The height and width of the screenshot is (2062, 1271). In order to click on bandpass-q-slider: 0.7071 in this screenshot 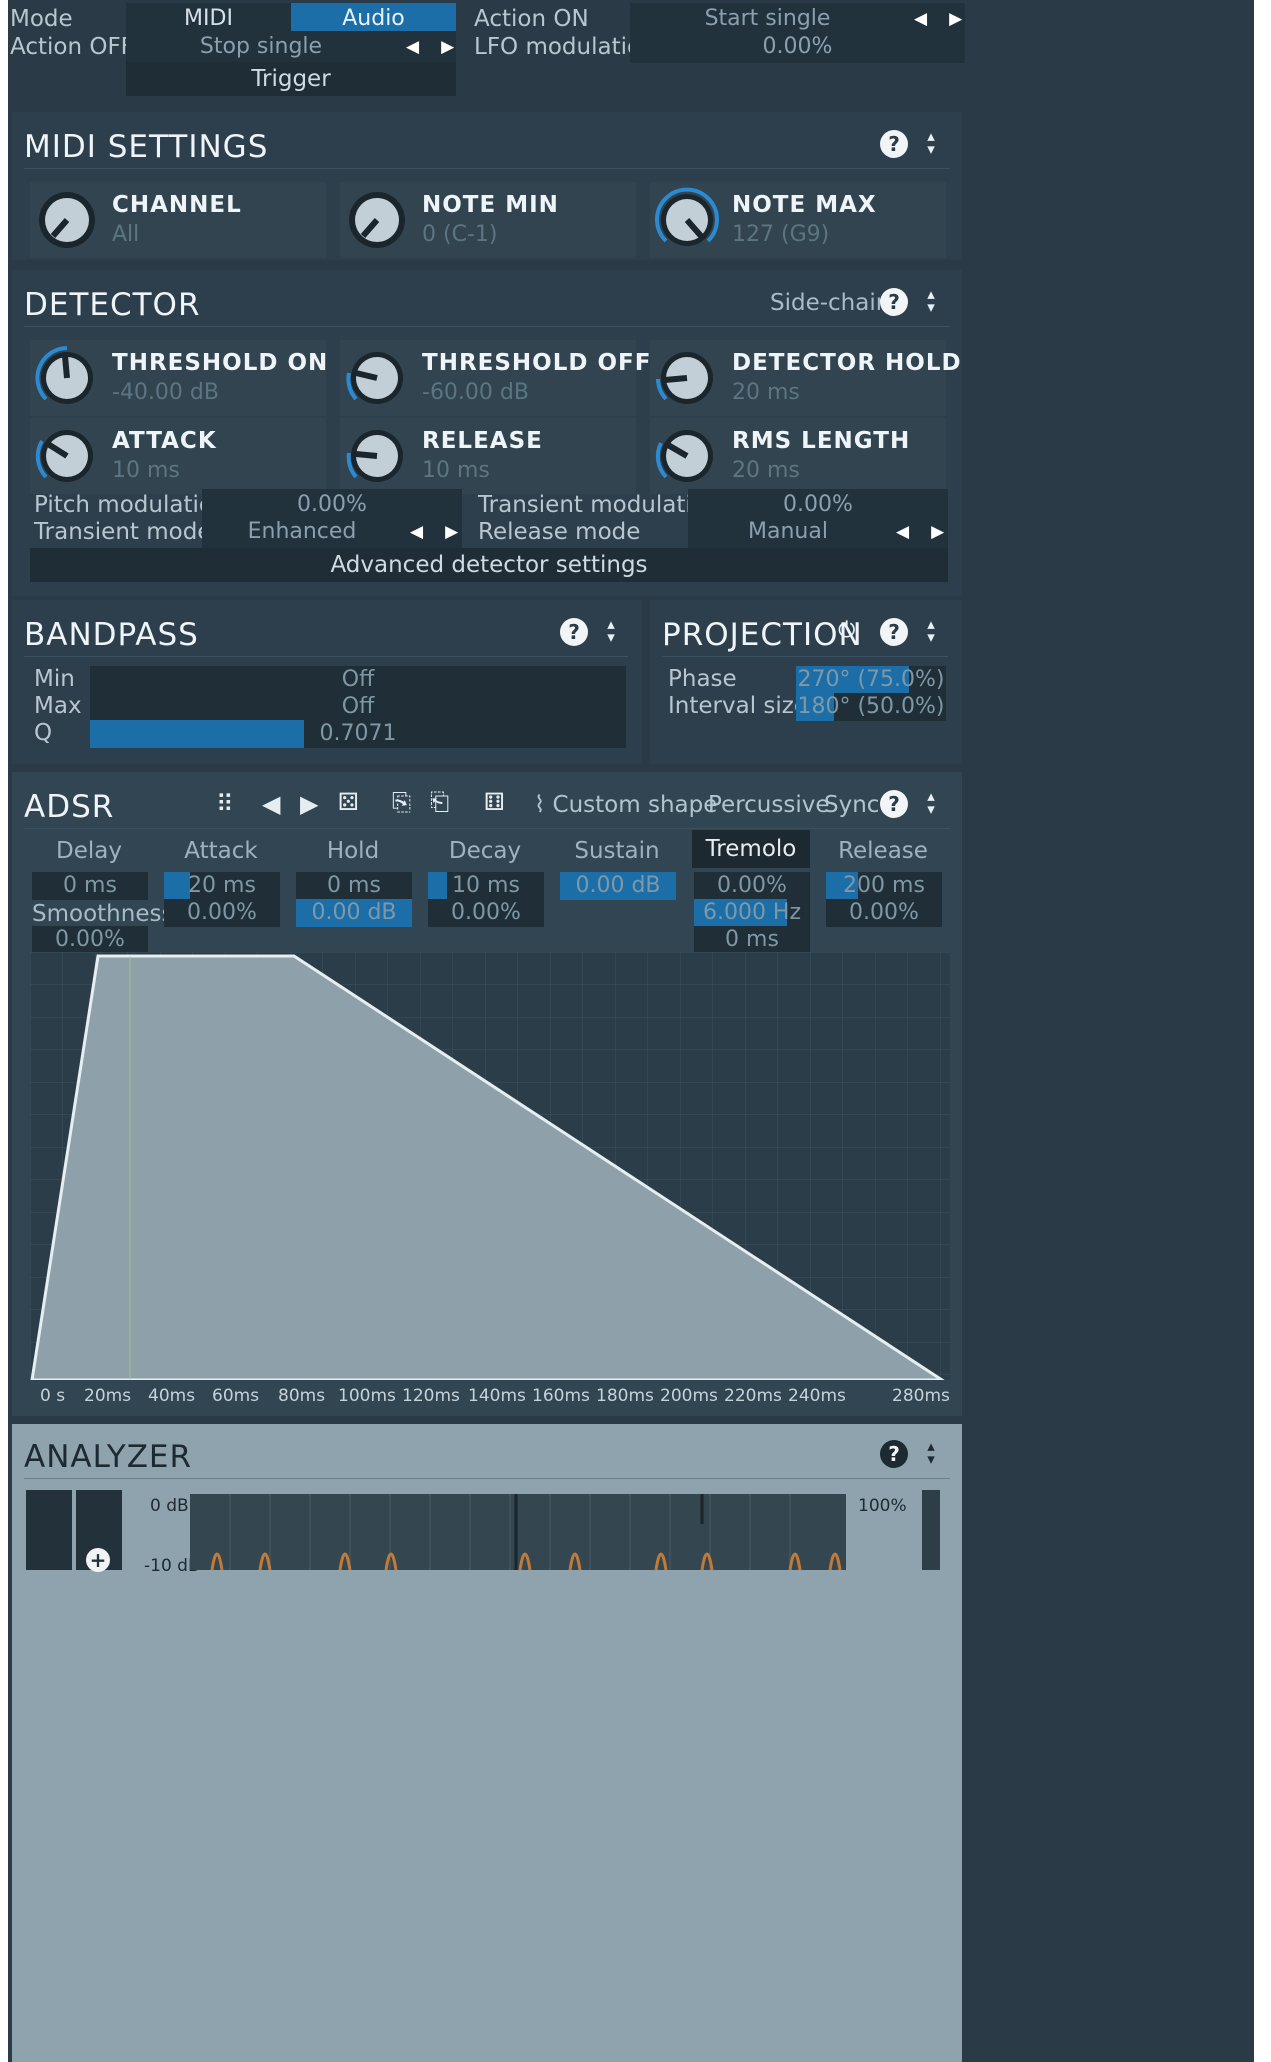, I will do `click(358, 734)`.